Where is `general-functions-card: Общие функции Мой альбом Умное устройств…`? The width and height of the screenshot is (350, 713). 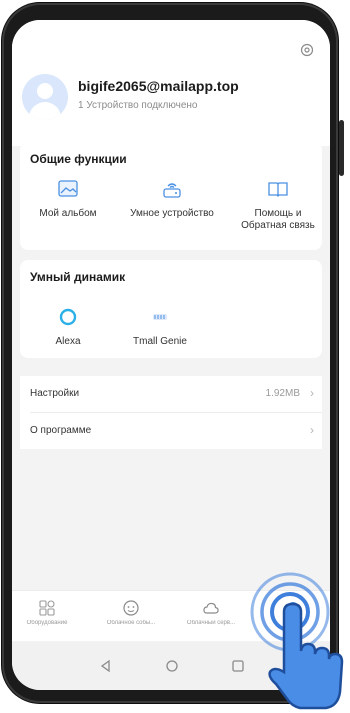
general-functions-card: Общие функции Мой альбом Умное устройств… is located at coordinates (171, 196).